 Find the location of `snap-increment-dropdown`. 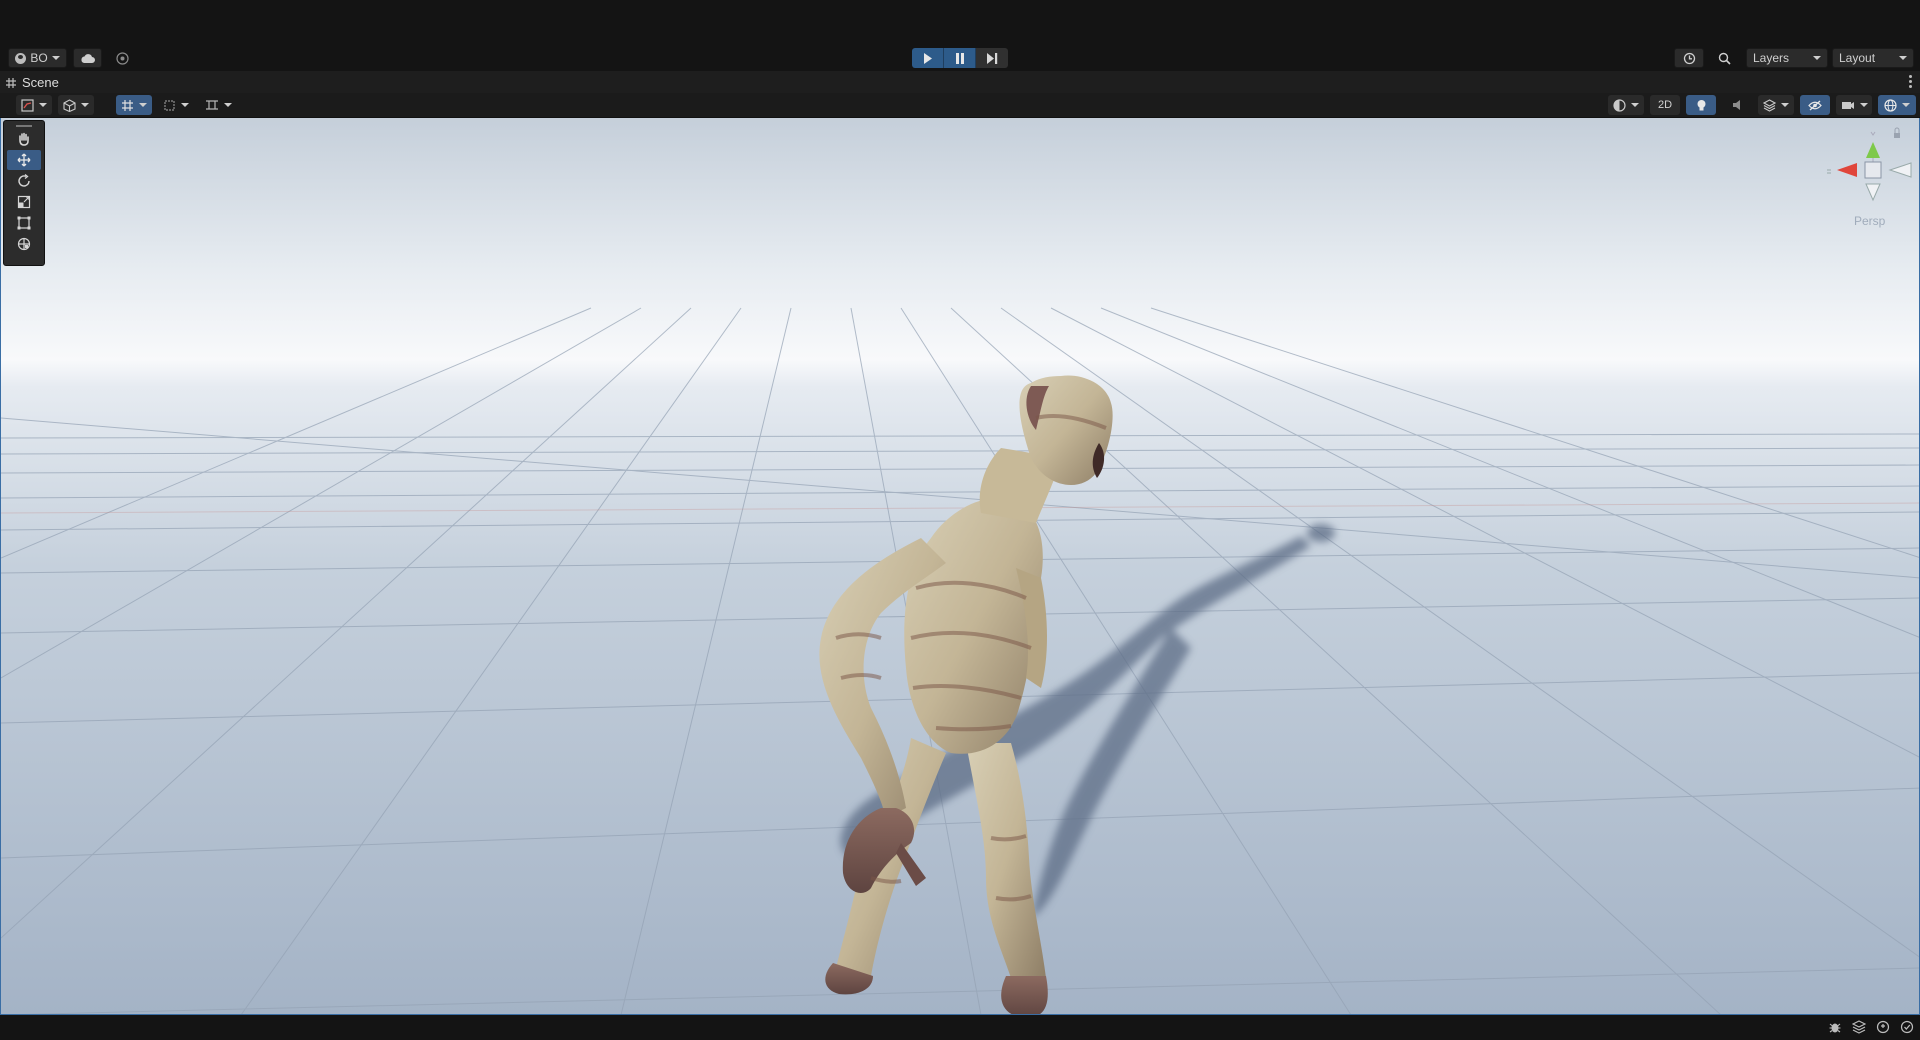

snap-increment-dropdown is located at coordinates (176, 105).